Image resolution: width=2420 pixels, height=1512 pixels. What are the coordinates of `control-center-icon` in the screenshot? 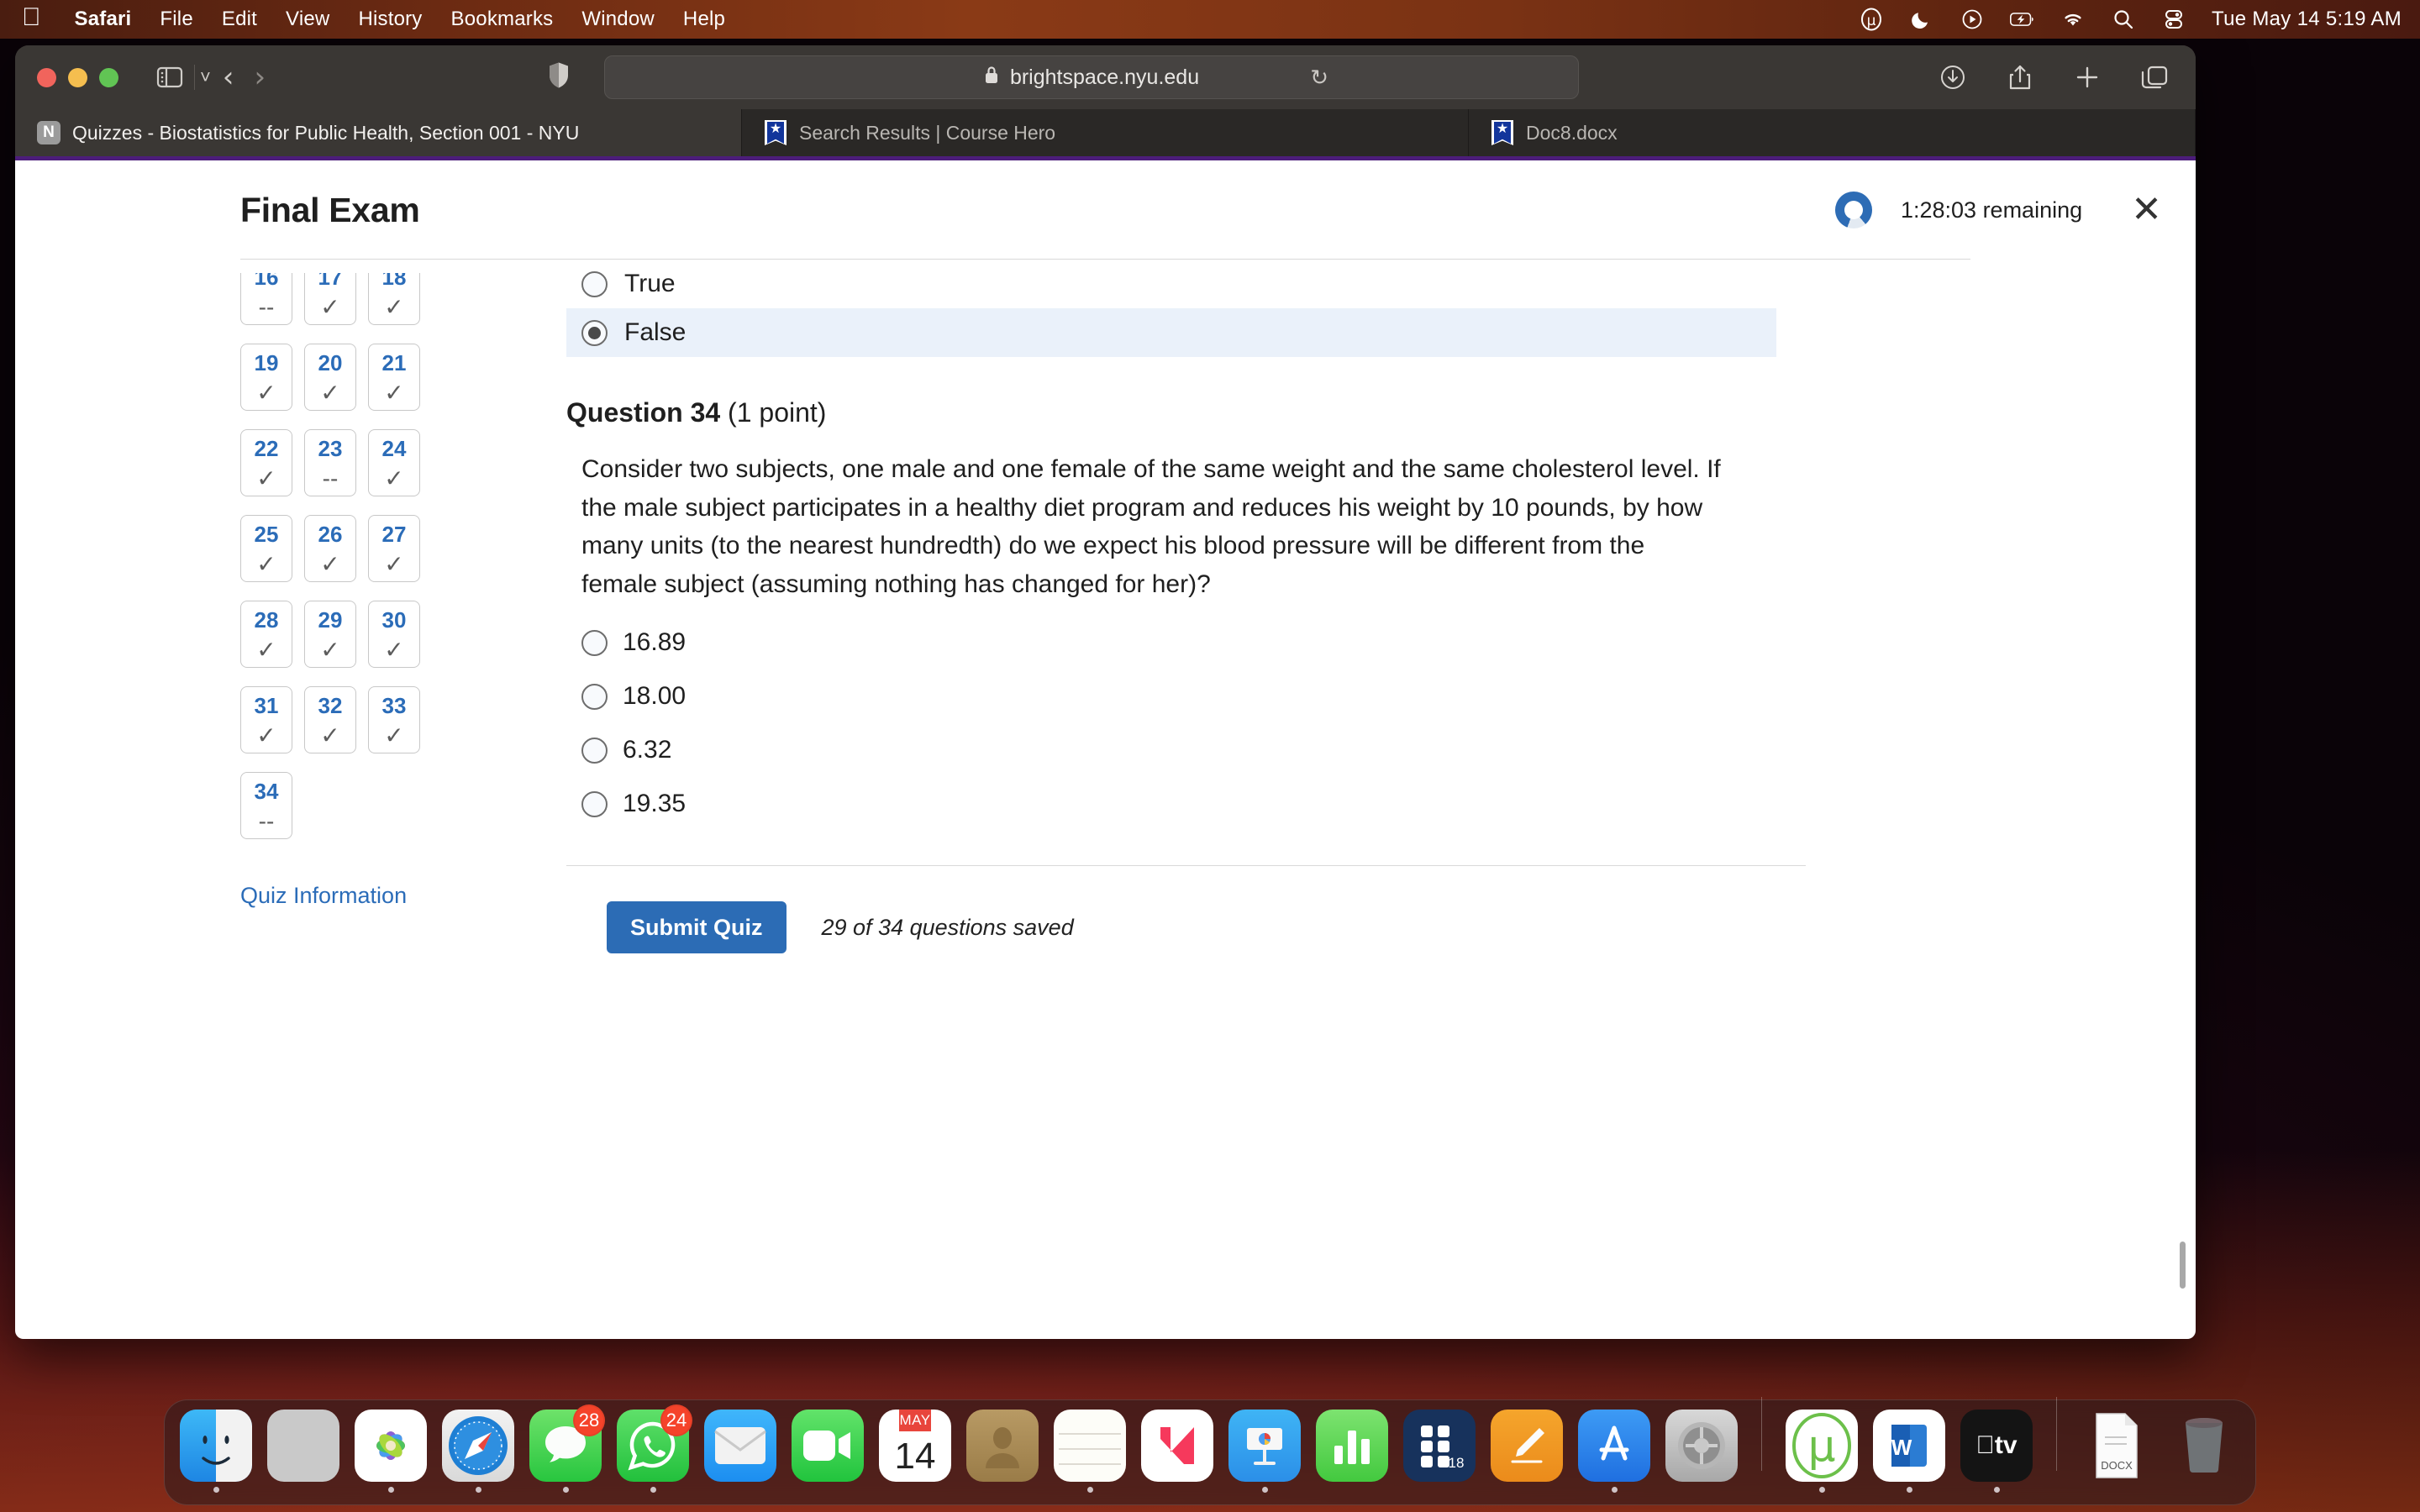 It's located at (2173, 19).